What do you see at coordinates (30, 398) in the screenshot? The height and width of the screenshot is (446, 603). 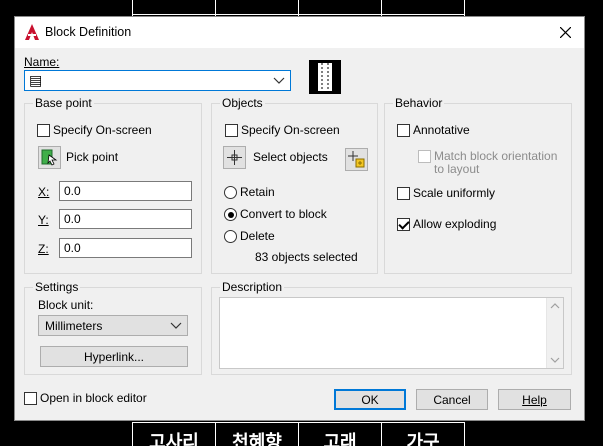 I see `open-in-editor-checkbox` at bounding box center [30, 398].